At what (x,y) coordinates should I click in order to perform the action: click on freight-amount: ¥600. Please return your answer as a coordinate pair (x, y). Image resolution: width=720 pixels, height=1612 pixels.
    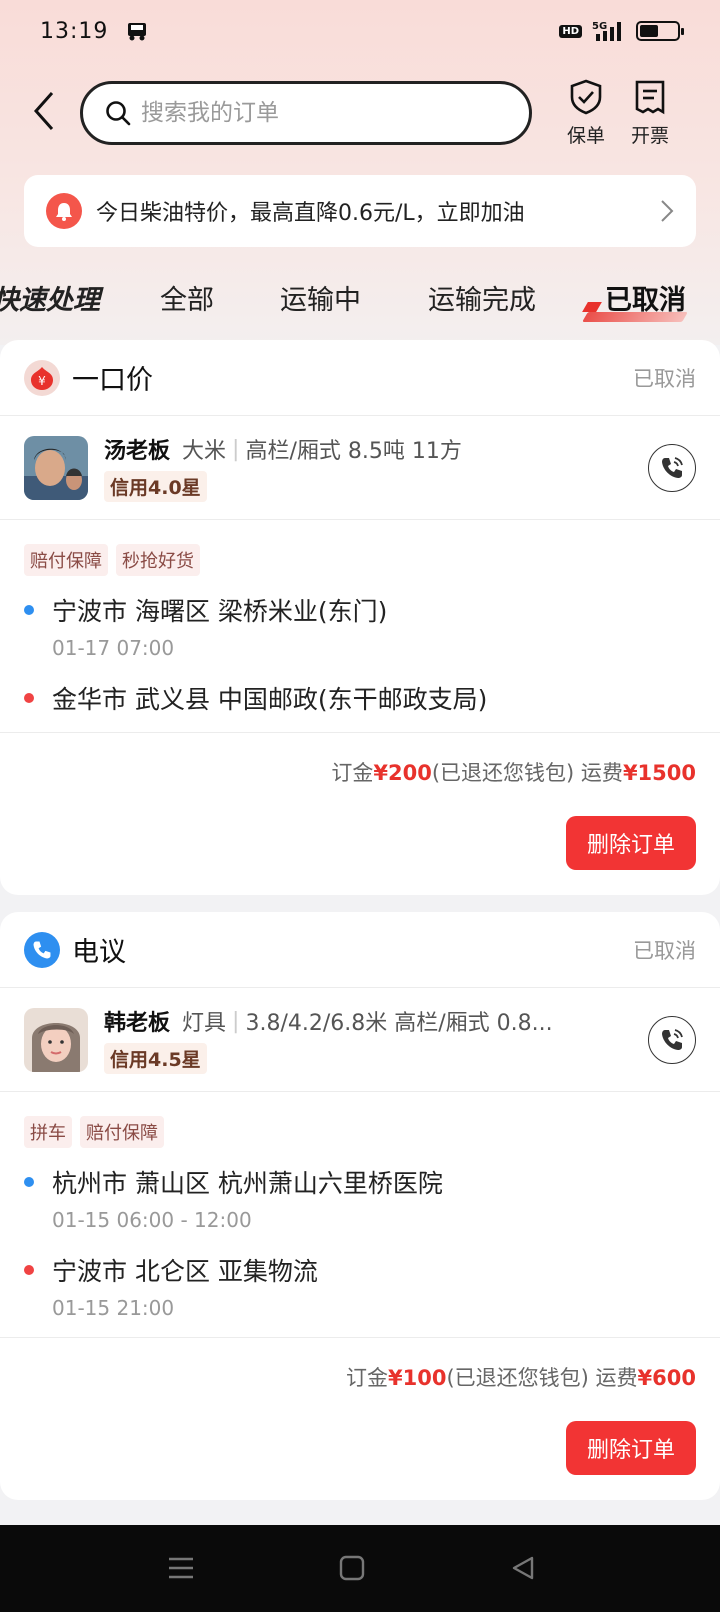
    Looking at the image, I should click on (666, 1378).